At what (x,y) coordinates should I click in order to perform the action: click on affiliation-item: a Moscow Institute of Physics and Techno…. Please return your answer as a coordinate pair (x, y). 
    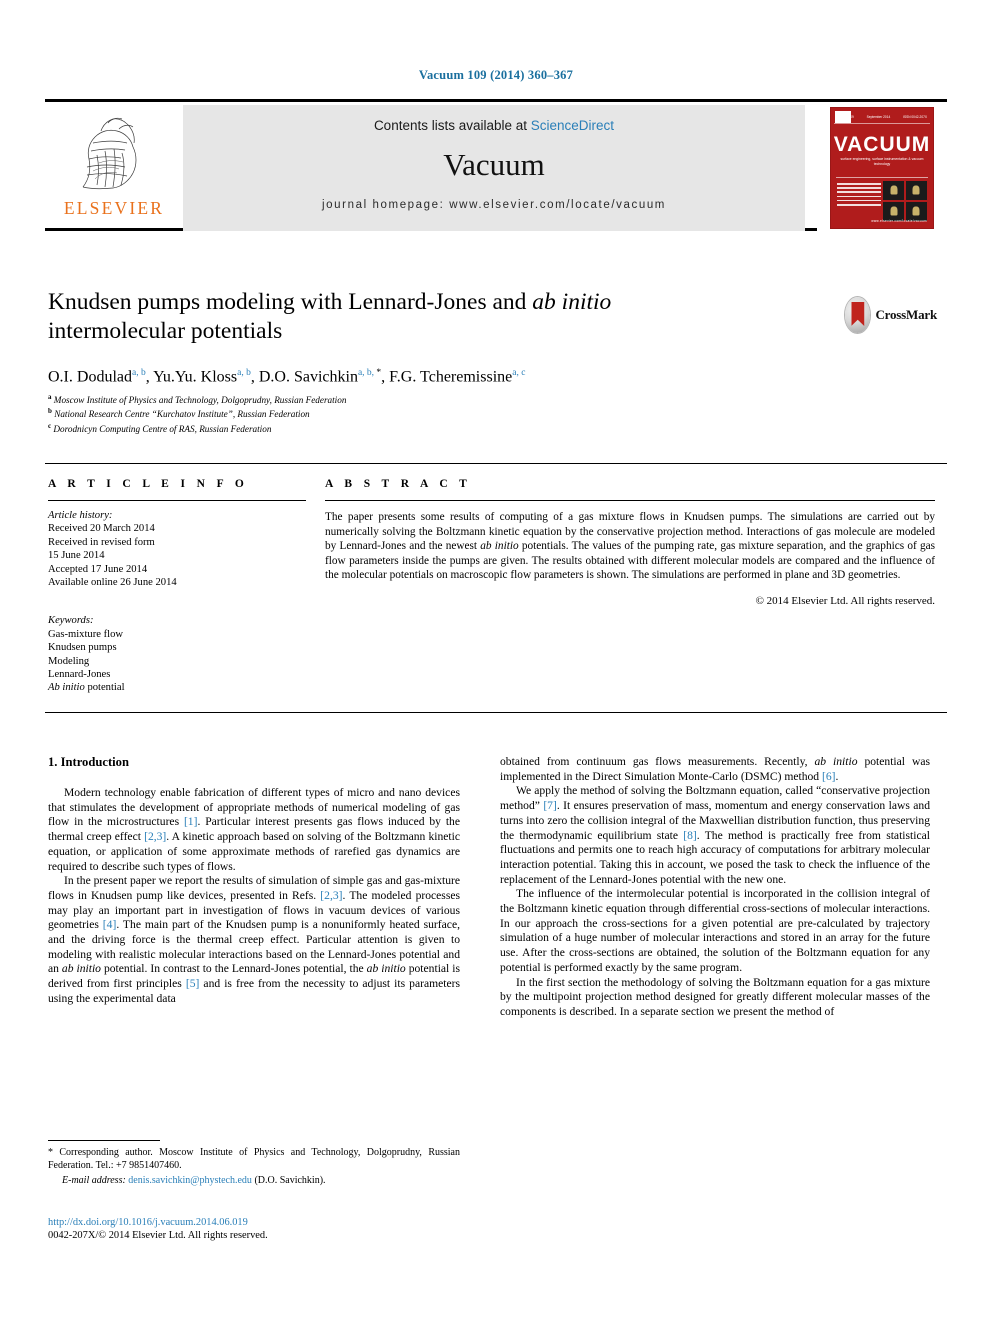
    Looking at the image, I should click on (488, 399).